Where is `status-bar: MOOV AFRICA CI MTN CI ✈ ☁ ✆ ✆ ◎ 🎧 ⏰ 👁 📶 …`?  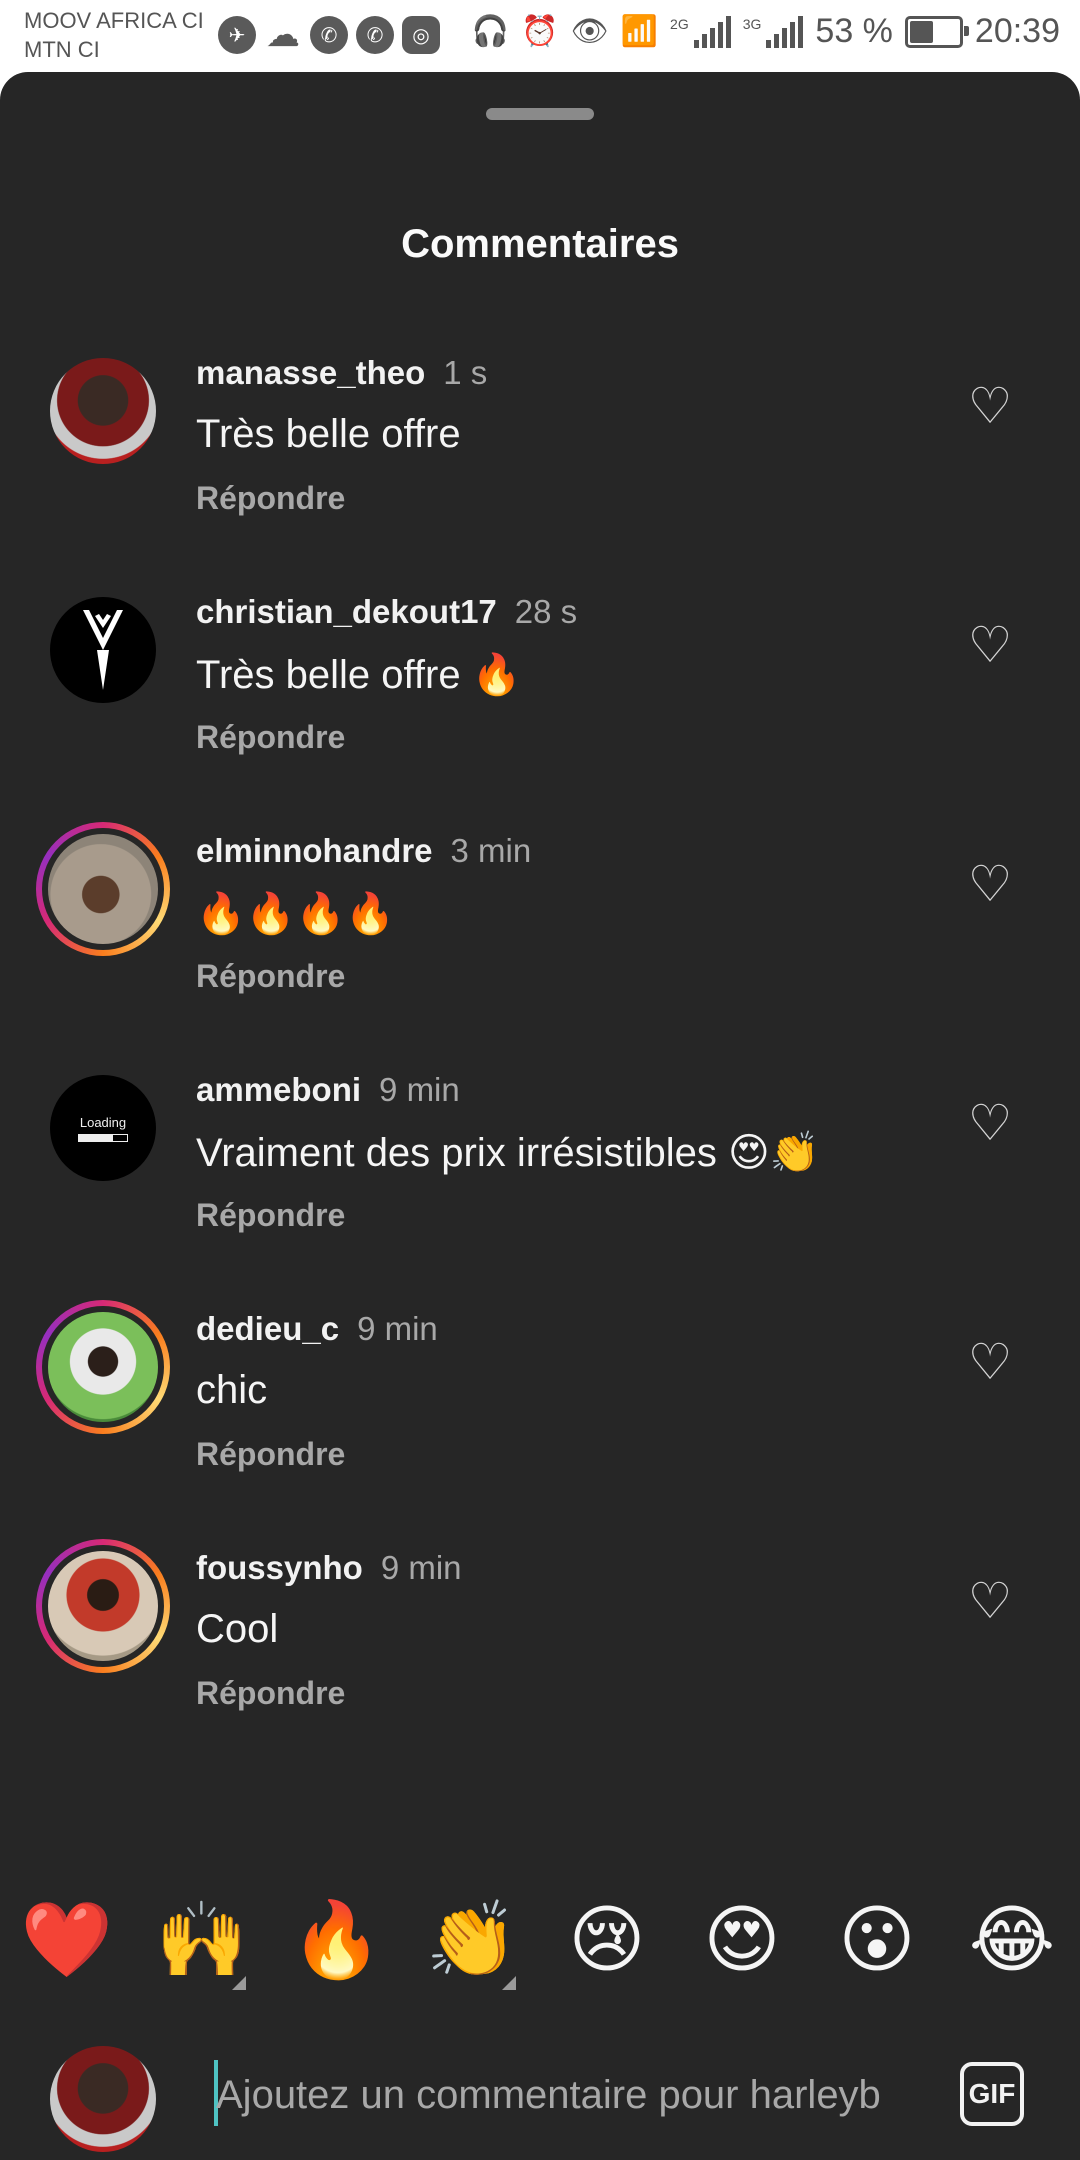
status-bar: MOOV AFRICA CI MTN CI ✈ ☁ ✆ ✆ ◎ 🎧 ⏰ 👁 📶 … is located at coordinates (540, 36).